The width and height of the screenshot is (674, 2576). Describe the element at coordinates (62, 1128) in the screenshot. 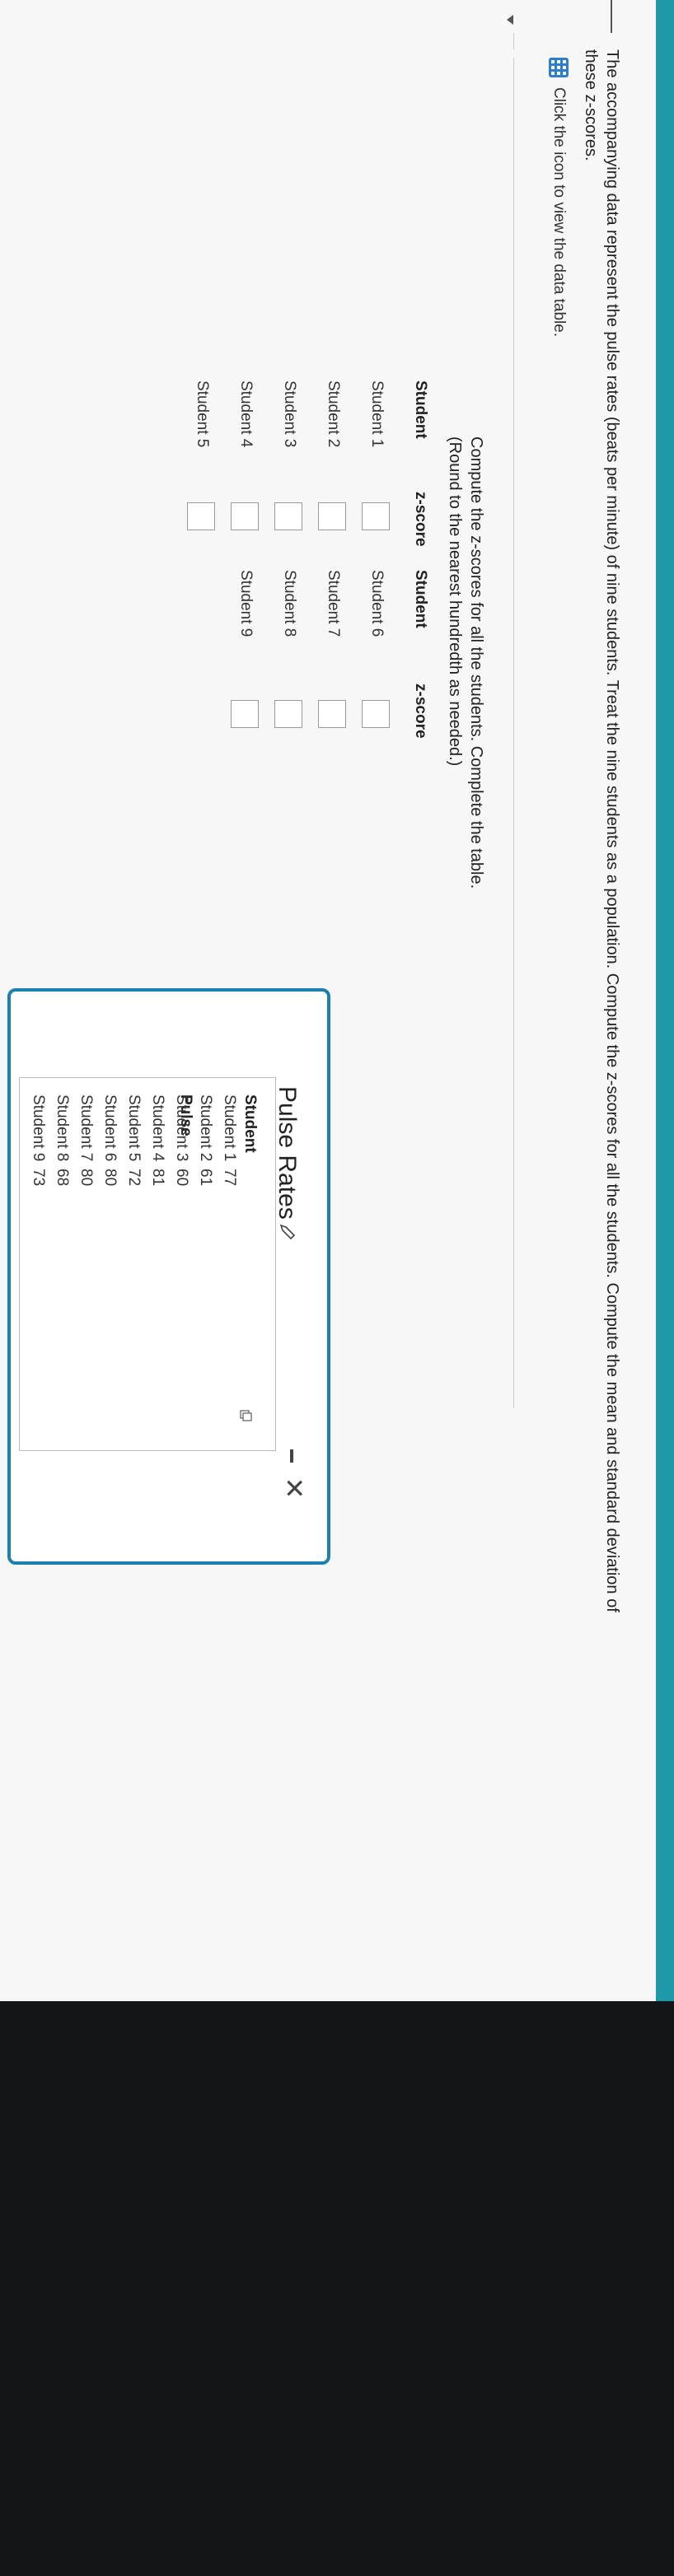

I see `table-row-student: Student 8` at that location.